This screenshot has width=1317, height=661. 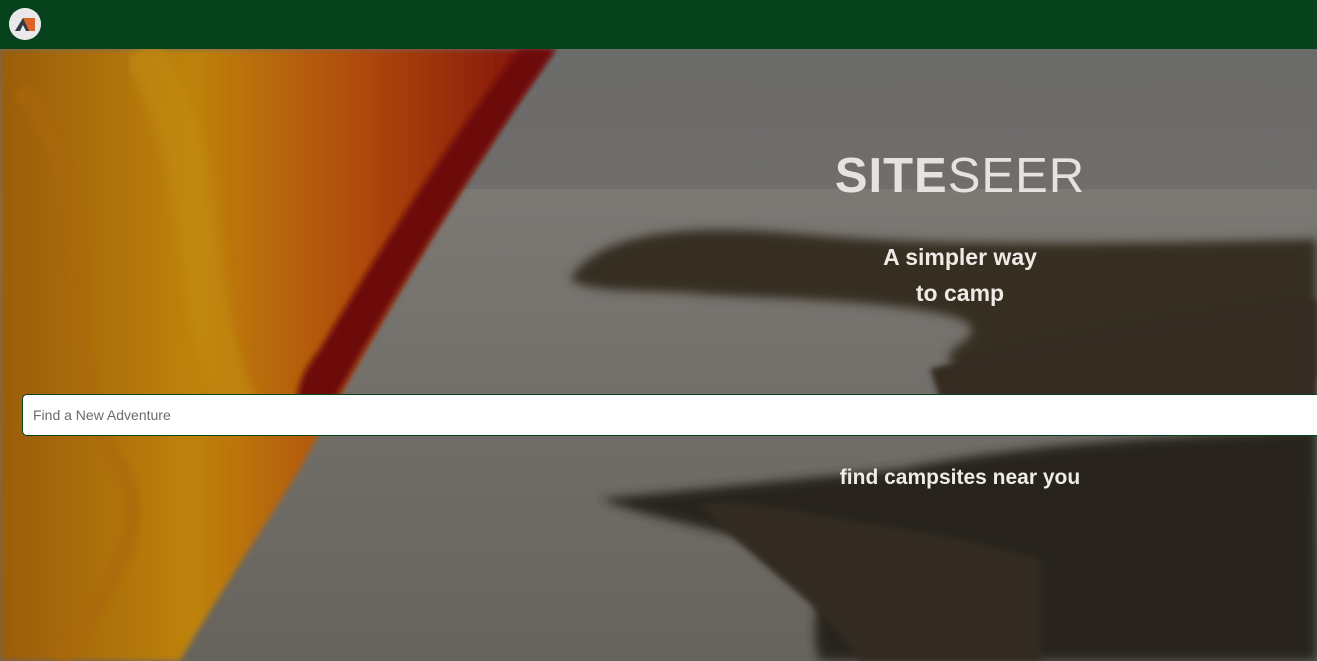 I want to click on brand-title-light: SEER, so click(x=1016, y=176).